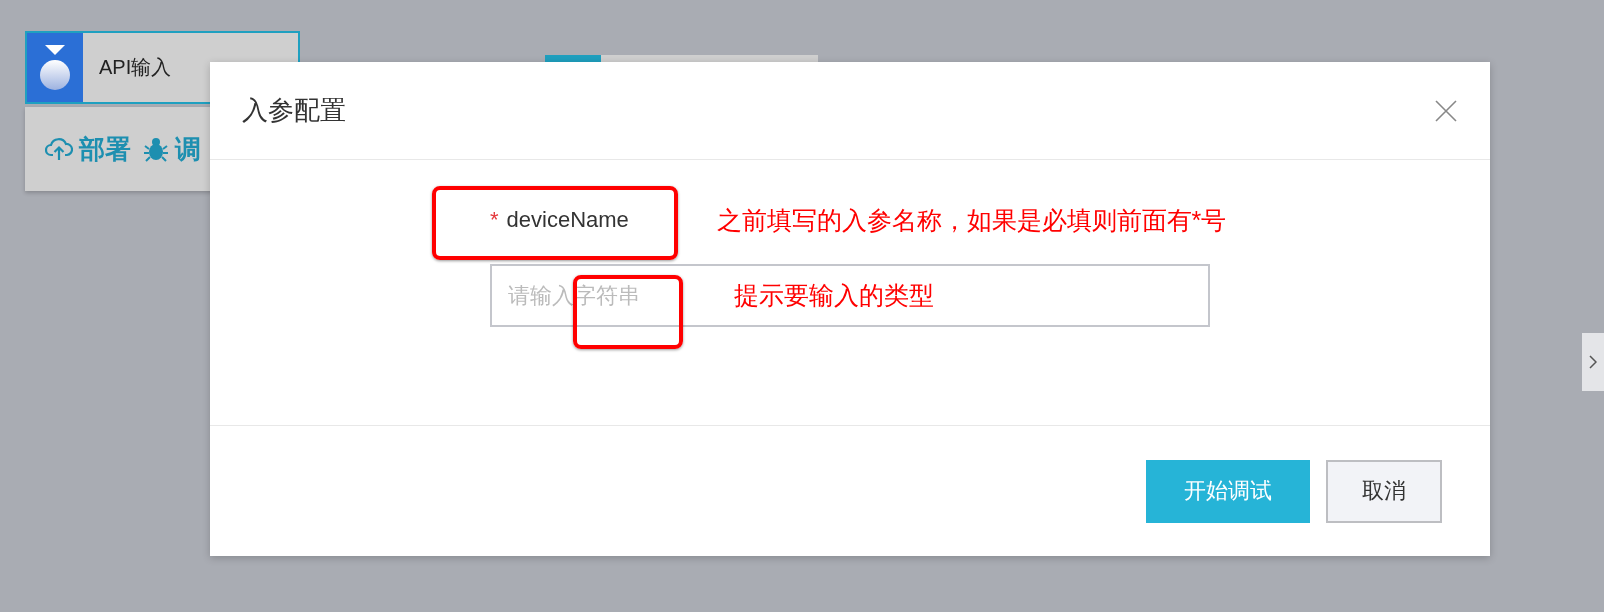 The width and height of the screenshot is (1604, 612). What do you see at coordinates (494, 220) in the screenshot?
I see `required-mark: *` at bounding box center [494, 220].